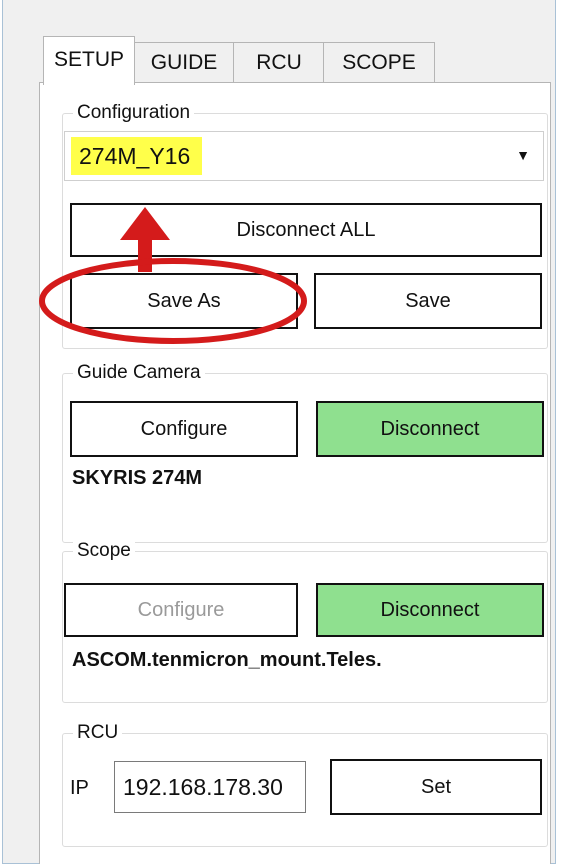 This screenshot has width=566, height=865. What do you see at coordinates (184, 62) in the screenshot?
I see `tab-guide: GUIDE` at bounding box center [184, 62].